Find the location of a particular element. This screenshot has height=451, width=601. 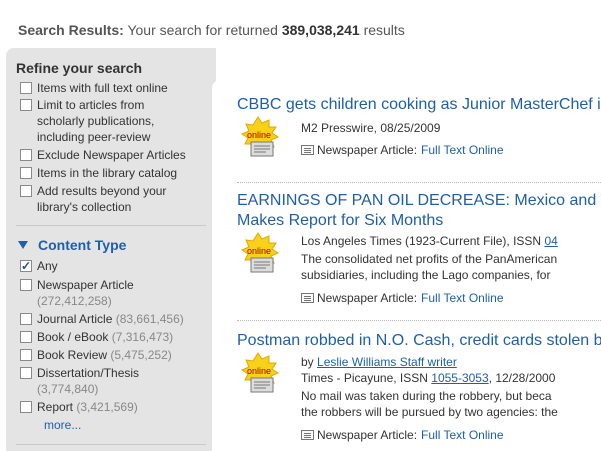

refine-option-full-text: Items with full text online is located at coordinates (110, 88).